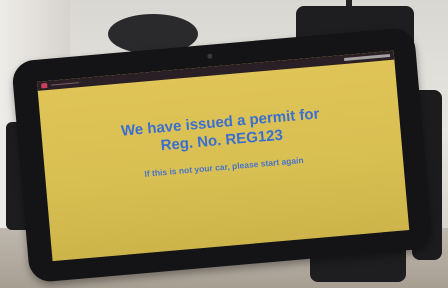 The height and width of the screenshot is (288, 448). I want to click on status-info, so click(367, 57).